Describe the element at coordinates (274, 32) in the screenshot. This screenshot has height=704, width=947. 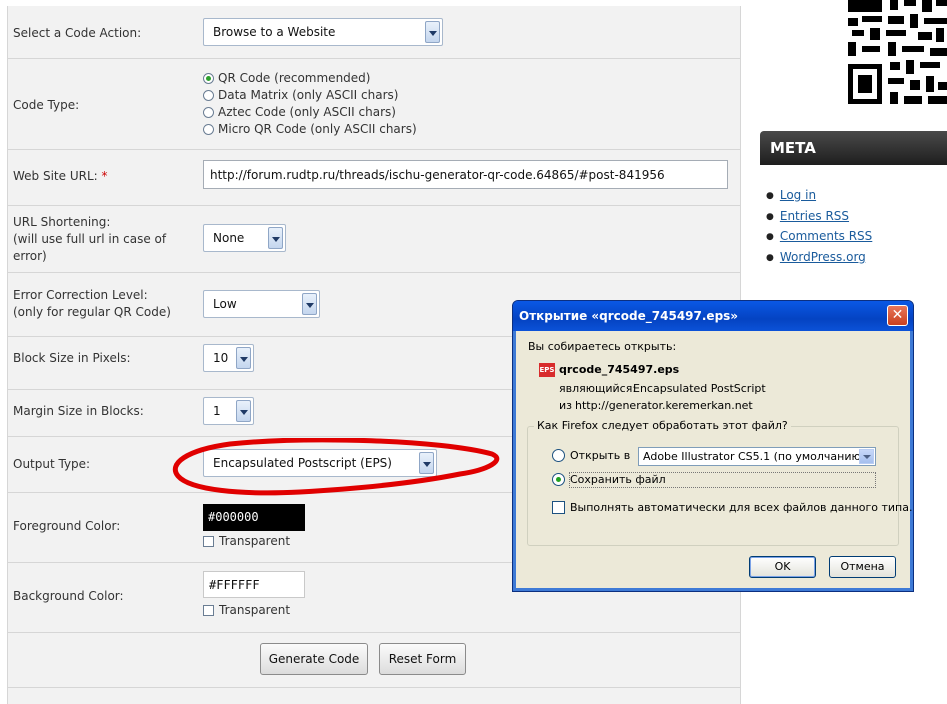
I see `code-action-value: Browse to a Website` at that location.